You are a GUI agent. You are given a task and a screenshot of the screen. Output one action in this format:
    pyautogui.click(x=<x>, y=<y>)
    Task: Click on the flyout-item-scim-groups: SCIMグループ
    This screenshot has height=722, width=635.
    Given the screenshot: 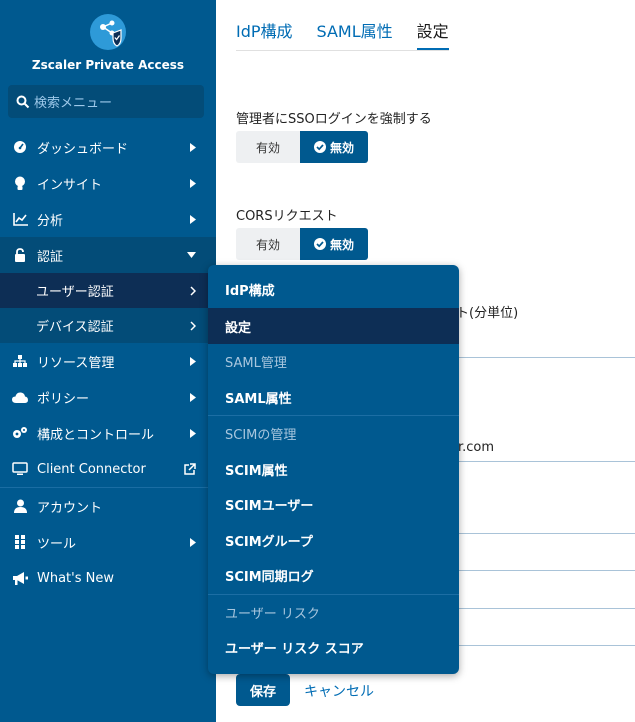 What is the action you would take?
    pyautogui.click(x=333, y=541)
    